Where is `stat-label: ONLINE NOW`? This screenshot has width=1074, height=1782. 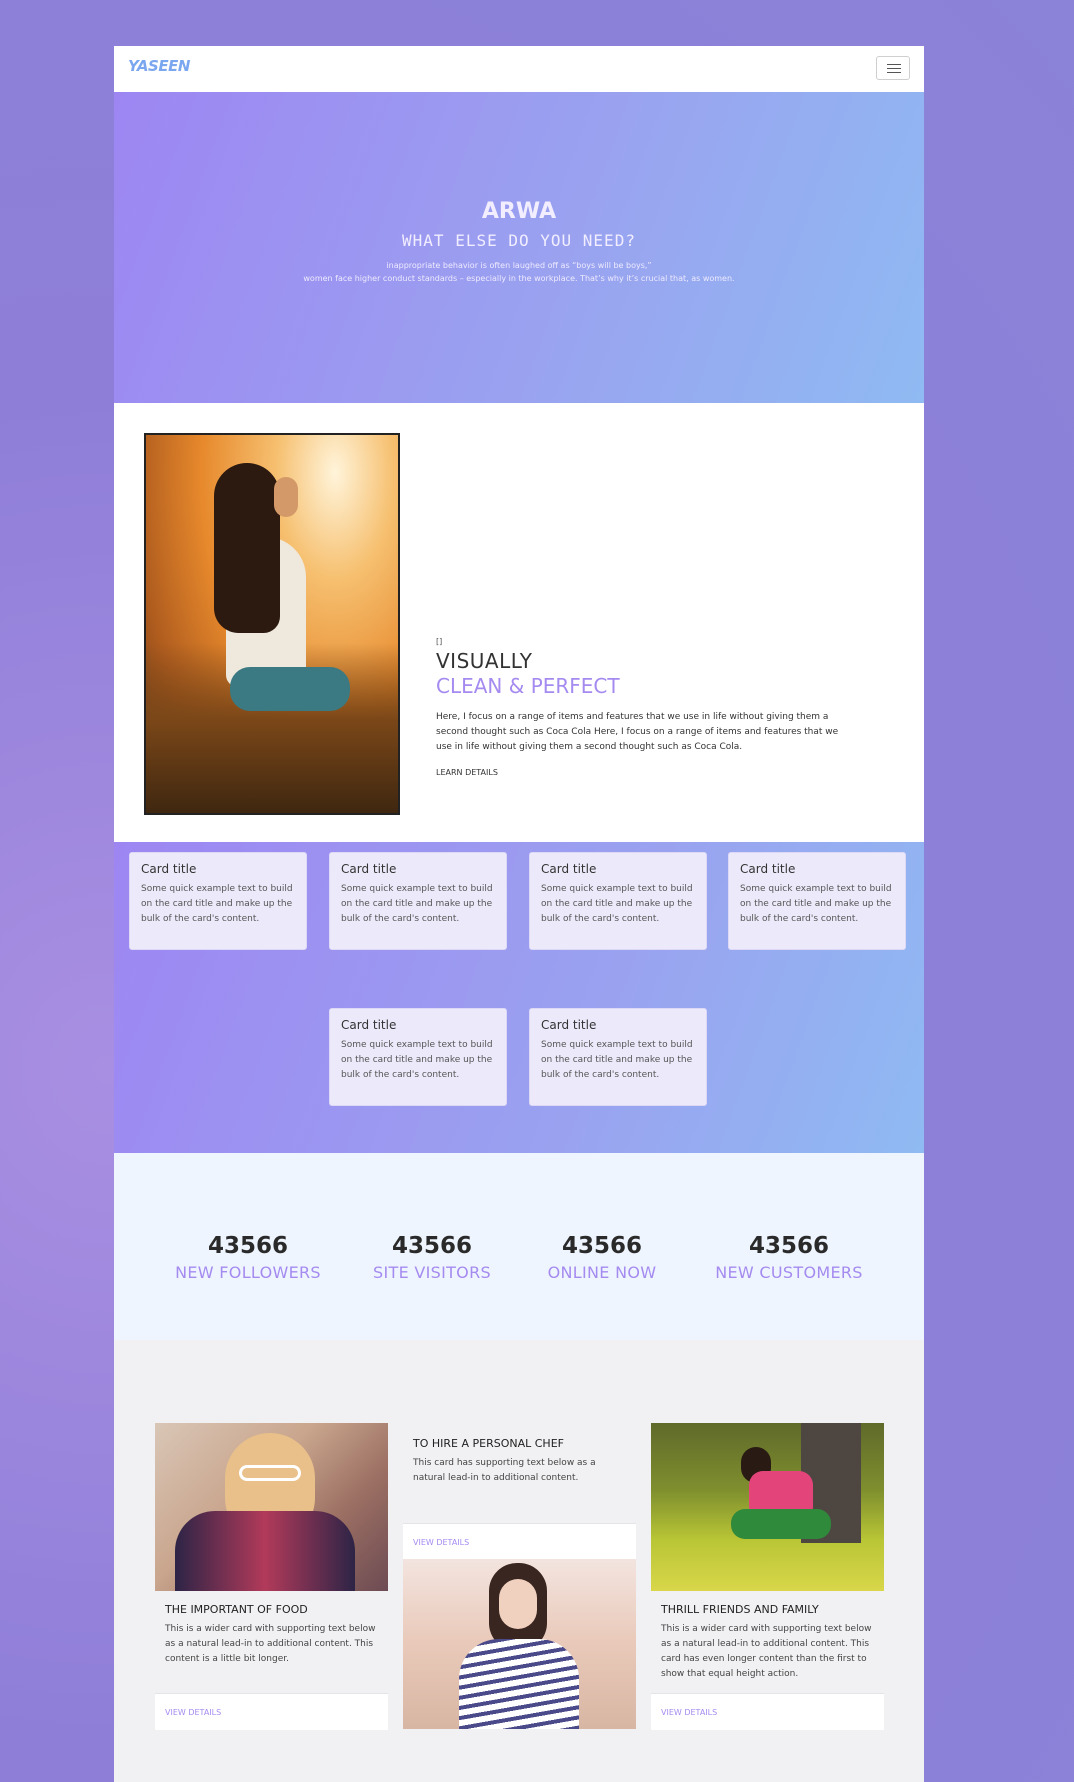
stat-label: ONLINE NOW is located at coordinates (602, 1272).